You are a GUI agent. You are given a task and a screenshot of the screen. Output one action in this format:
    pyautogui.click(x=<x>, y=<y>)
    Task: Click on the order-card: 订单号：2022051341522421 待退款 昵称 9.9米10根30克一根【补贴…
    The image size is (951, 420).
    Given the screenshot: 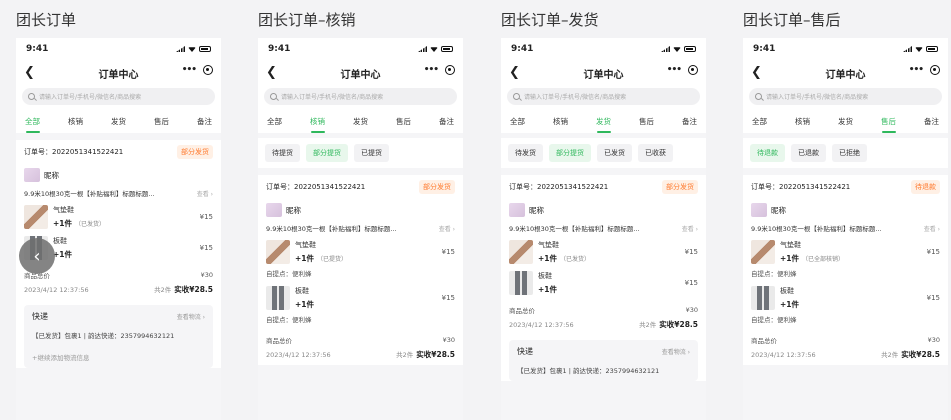 What is the action you would take?
    pyautogui.click(x=845, y=270)
    